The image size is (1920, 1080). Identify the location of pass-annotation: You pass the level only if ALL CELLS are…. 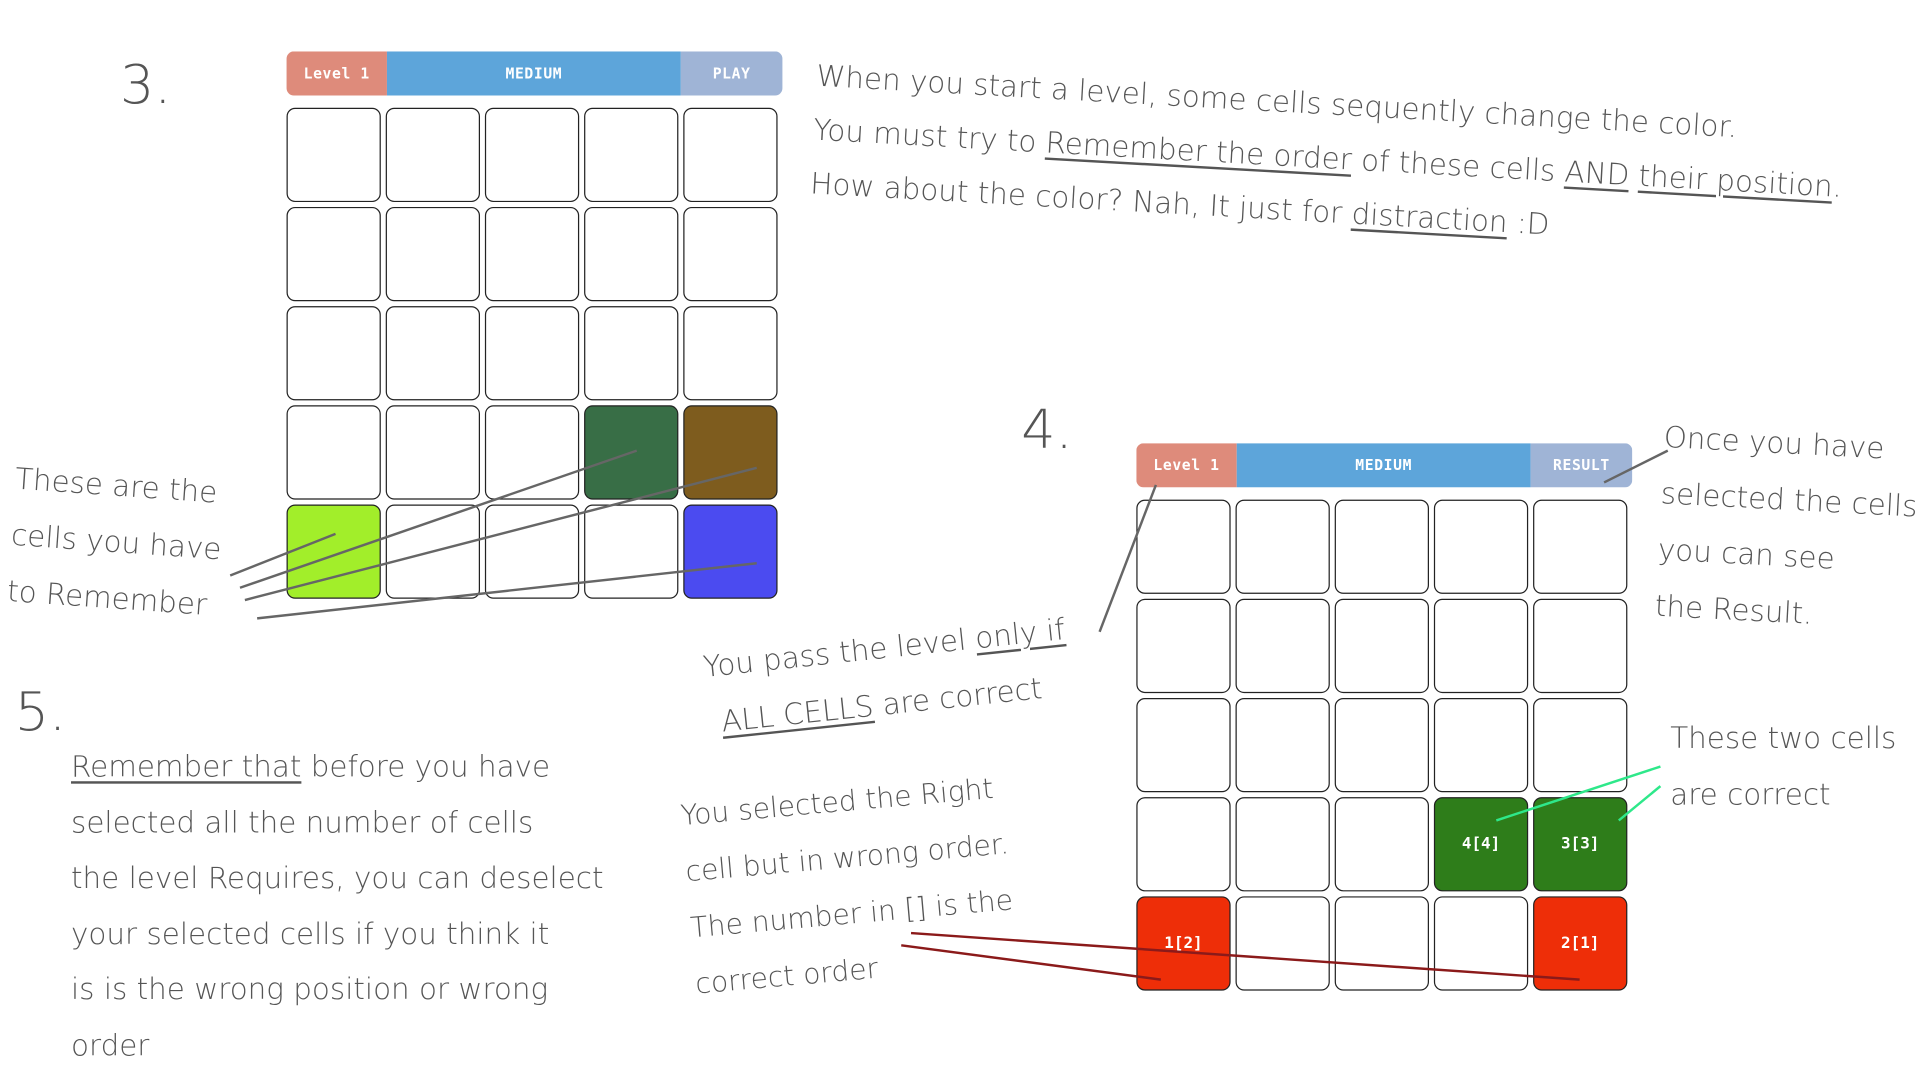
(886, 676).